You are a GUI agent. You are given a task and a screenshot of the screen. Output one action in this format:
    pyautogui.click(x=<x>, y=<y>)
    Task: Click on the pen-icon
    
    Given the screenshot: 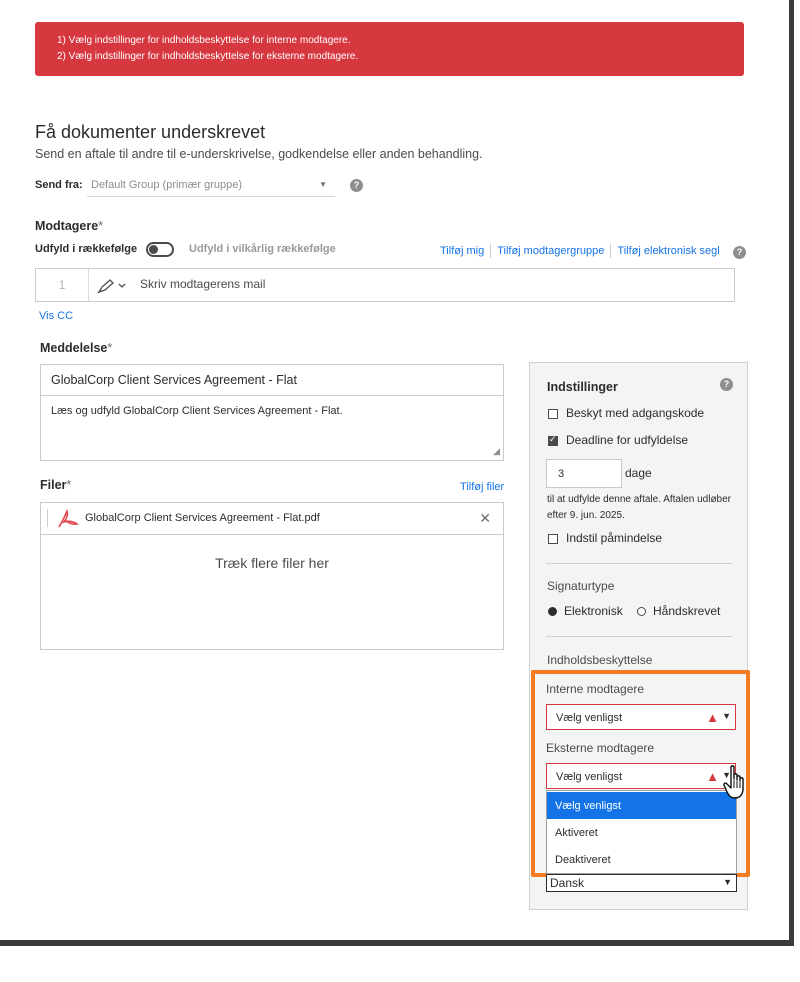 What is the action you would take?
    pyautogui.click(x=111, y=286)
    